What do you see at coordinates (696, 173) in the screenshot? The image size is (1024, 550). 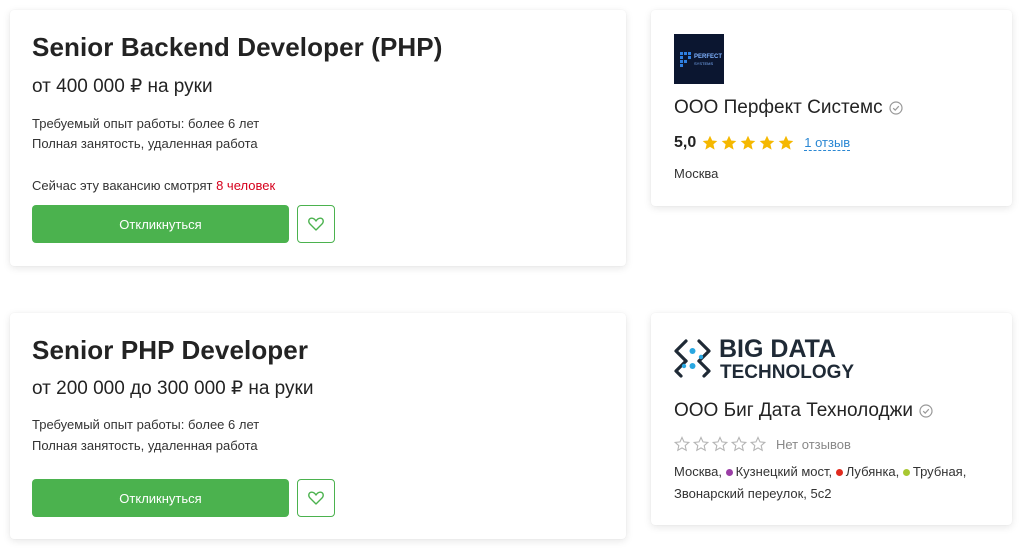 I see `company-location: Москва` at bounding box center [696, 173].